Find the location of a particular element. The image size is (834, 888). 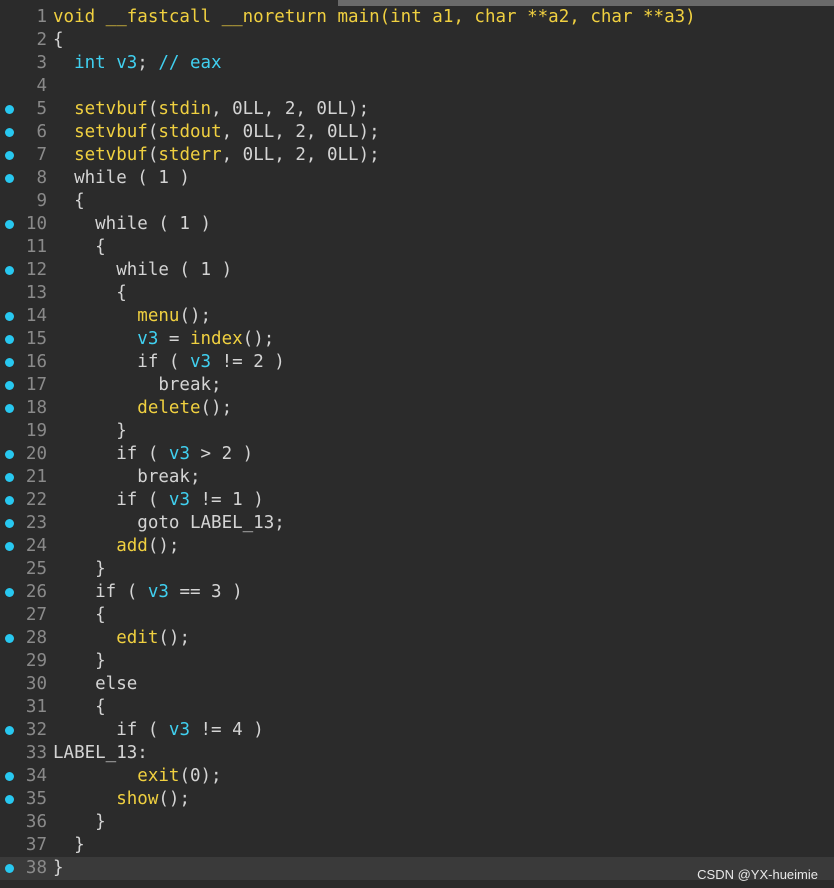

code-token: int v3 is located at coordinates (106, 63).